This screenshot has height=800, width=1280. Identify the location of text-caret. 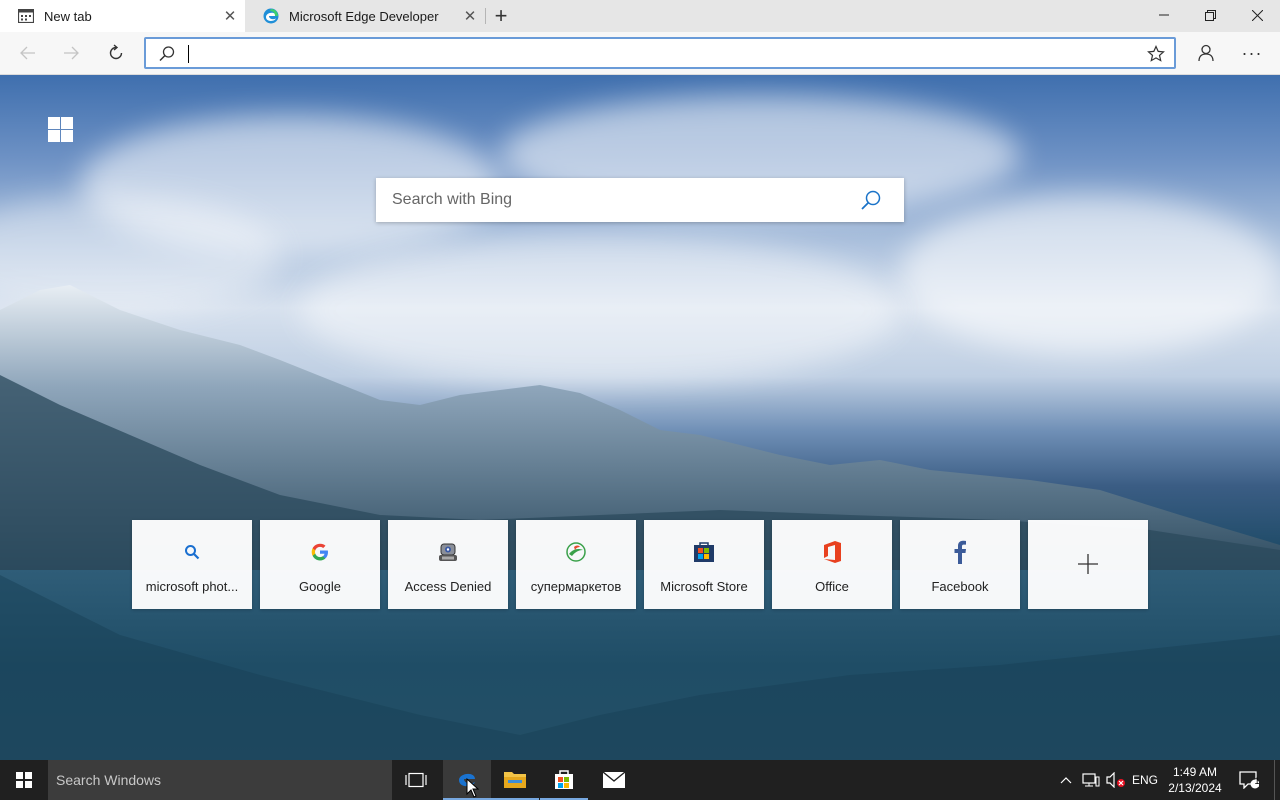
(188, 54).